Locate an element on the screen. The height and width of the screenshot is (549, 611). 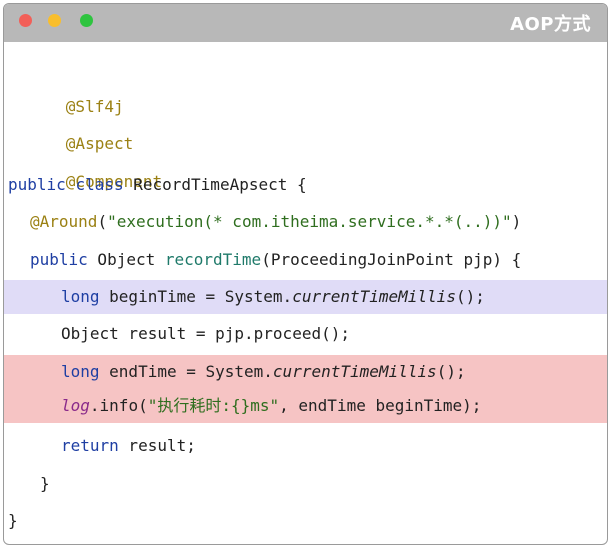
keyword: return is located at coordinates (90, 445).